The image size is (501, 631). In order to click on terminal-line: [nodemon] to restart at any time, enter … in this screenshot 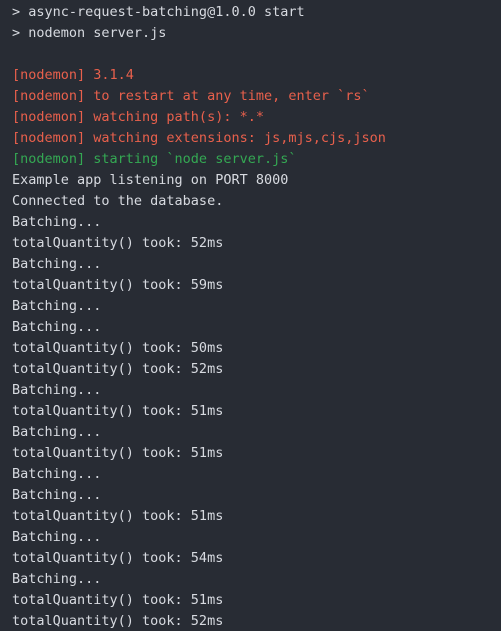, I will do `click(191, 96)`.